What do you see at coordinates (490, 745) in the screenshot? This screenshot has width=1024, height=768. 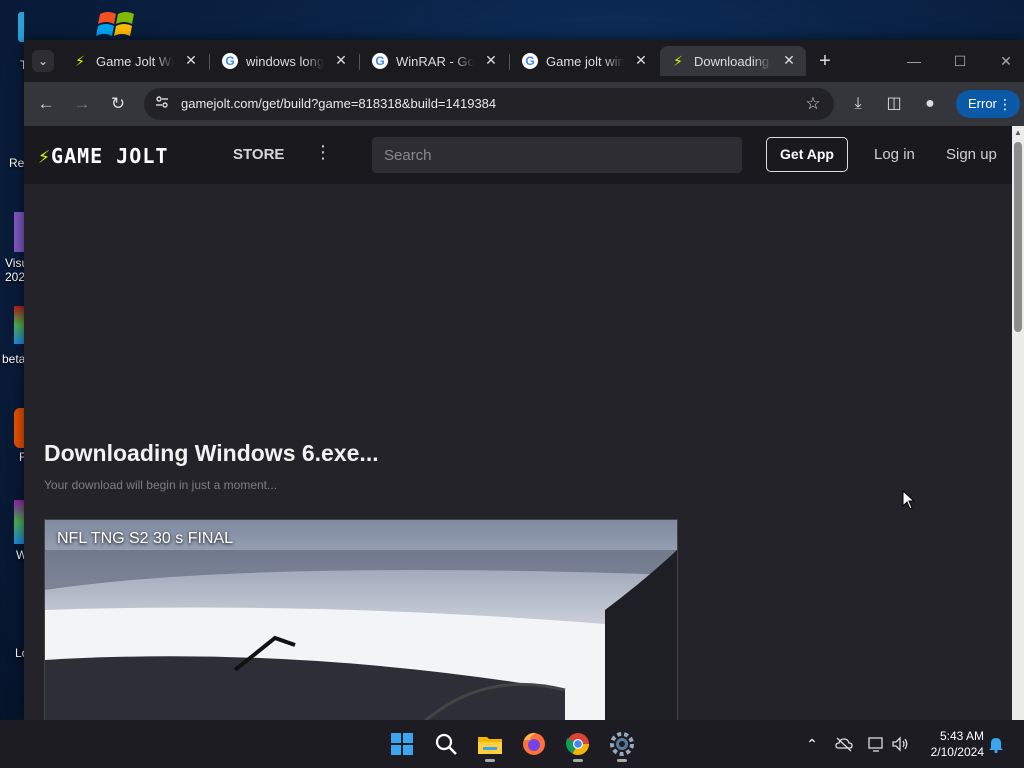 I see `file-explorer-button` at bounding box center [490, 745].